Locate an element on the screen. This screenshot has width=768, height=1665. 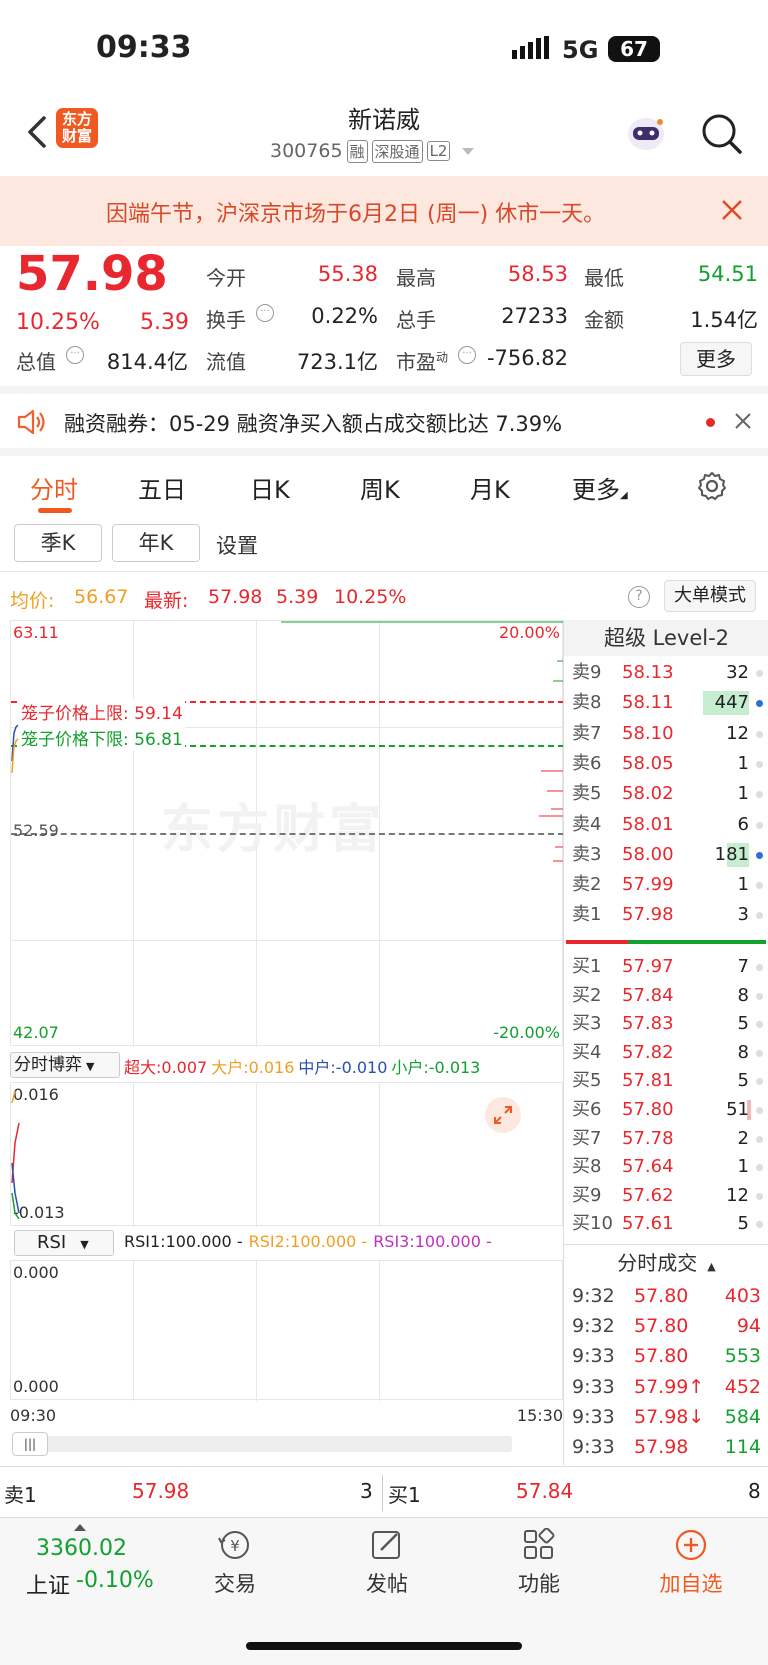
status-bar: 09:33 5G 67 is located at coordinates (384, 50).